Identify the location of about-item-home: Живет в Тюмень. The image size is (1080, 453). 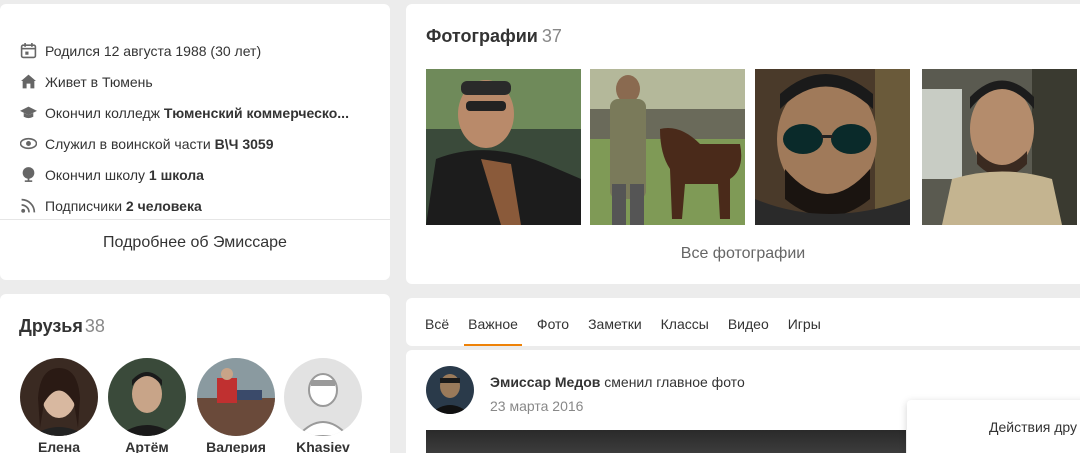
(204, 81).